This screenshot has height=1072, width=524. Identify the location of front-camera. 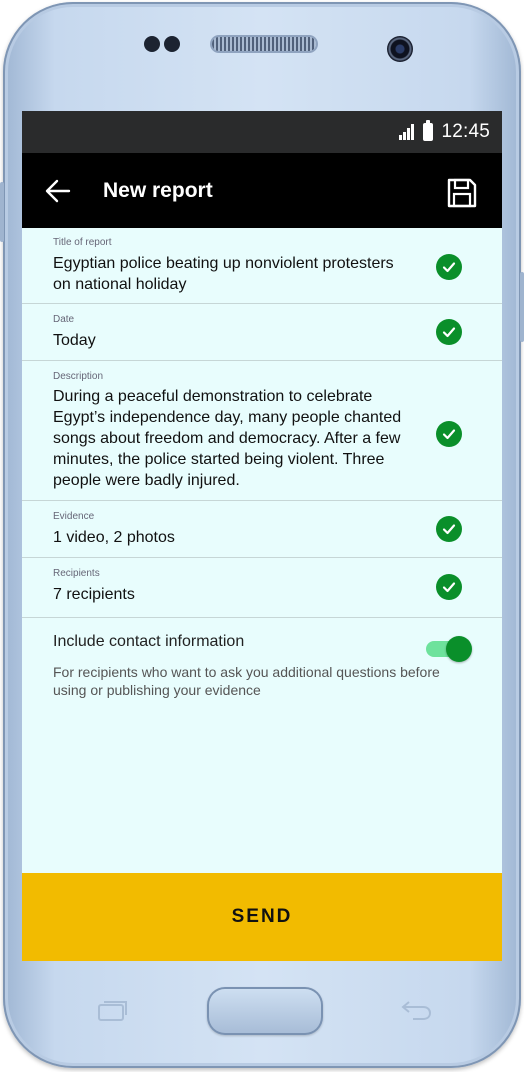
(400, 49).